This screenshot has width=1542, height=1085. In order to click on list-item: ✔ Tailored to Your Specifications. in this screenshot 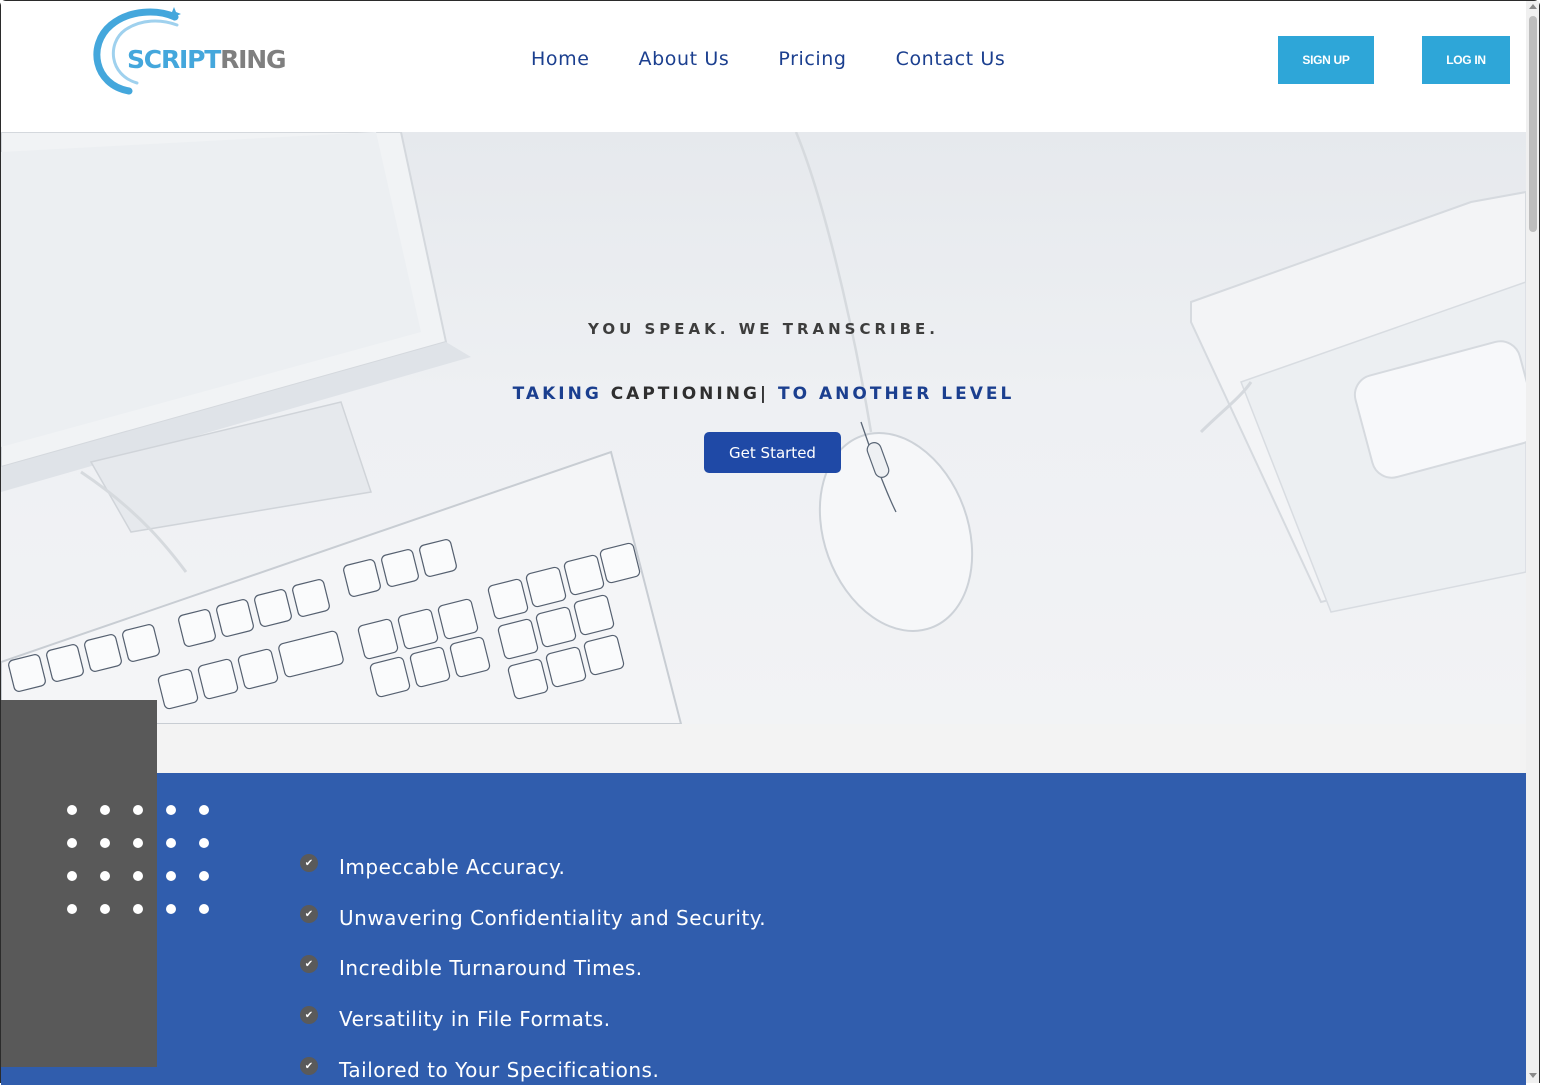, I will do `click(479, 1070)`.